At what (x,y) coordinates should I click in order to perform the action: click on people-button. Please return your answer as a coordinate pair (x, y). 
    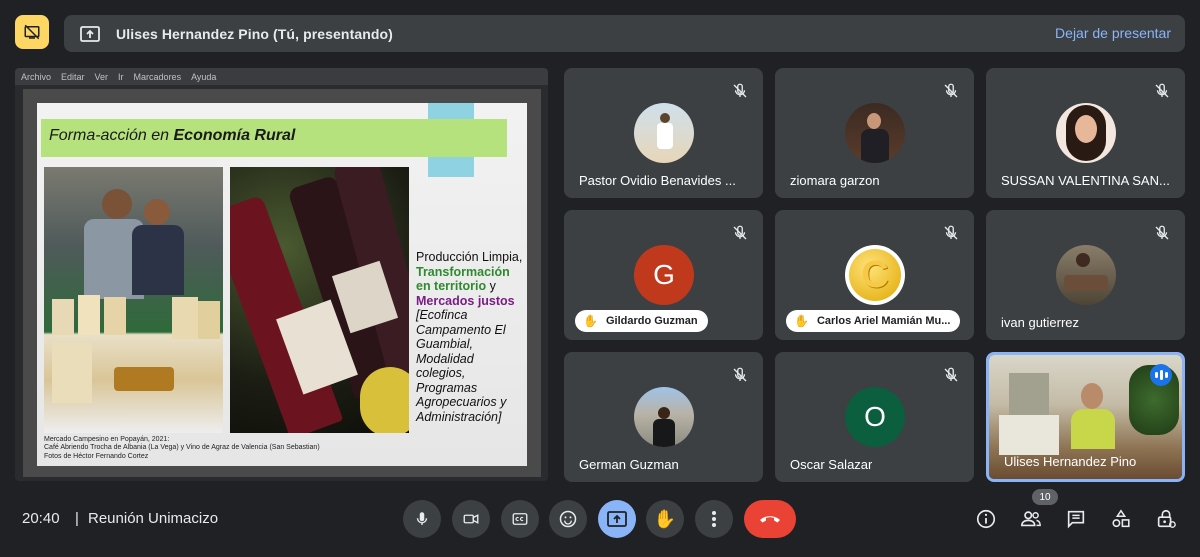
    Looking at the image, I should click on (1031, 519).